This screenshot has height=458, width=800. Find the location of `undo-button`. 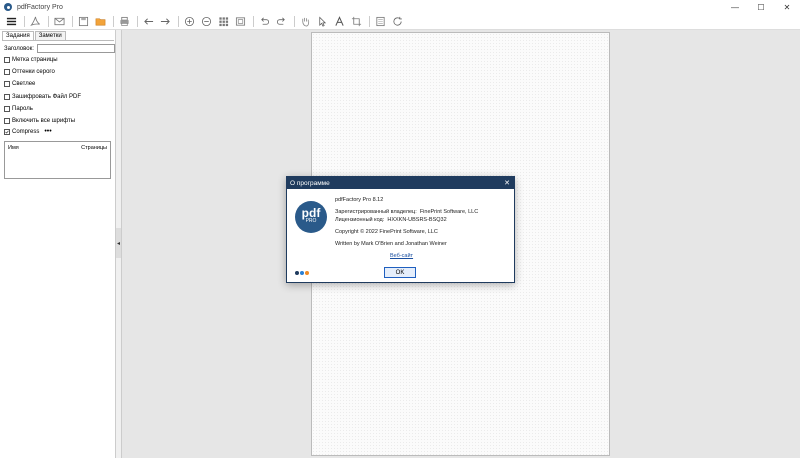

undo-button is located at coordinates (264, 22).